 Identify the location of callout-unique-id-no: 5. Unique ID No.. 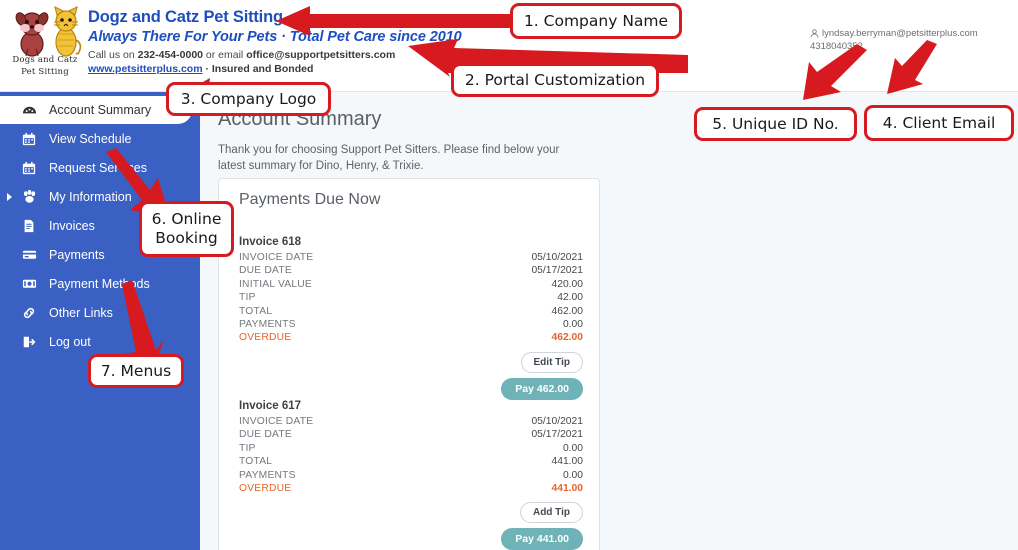
(775, 124).